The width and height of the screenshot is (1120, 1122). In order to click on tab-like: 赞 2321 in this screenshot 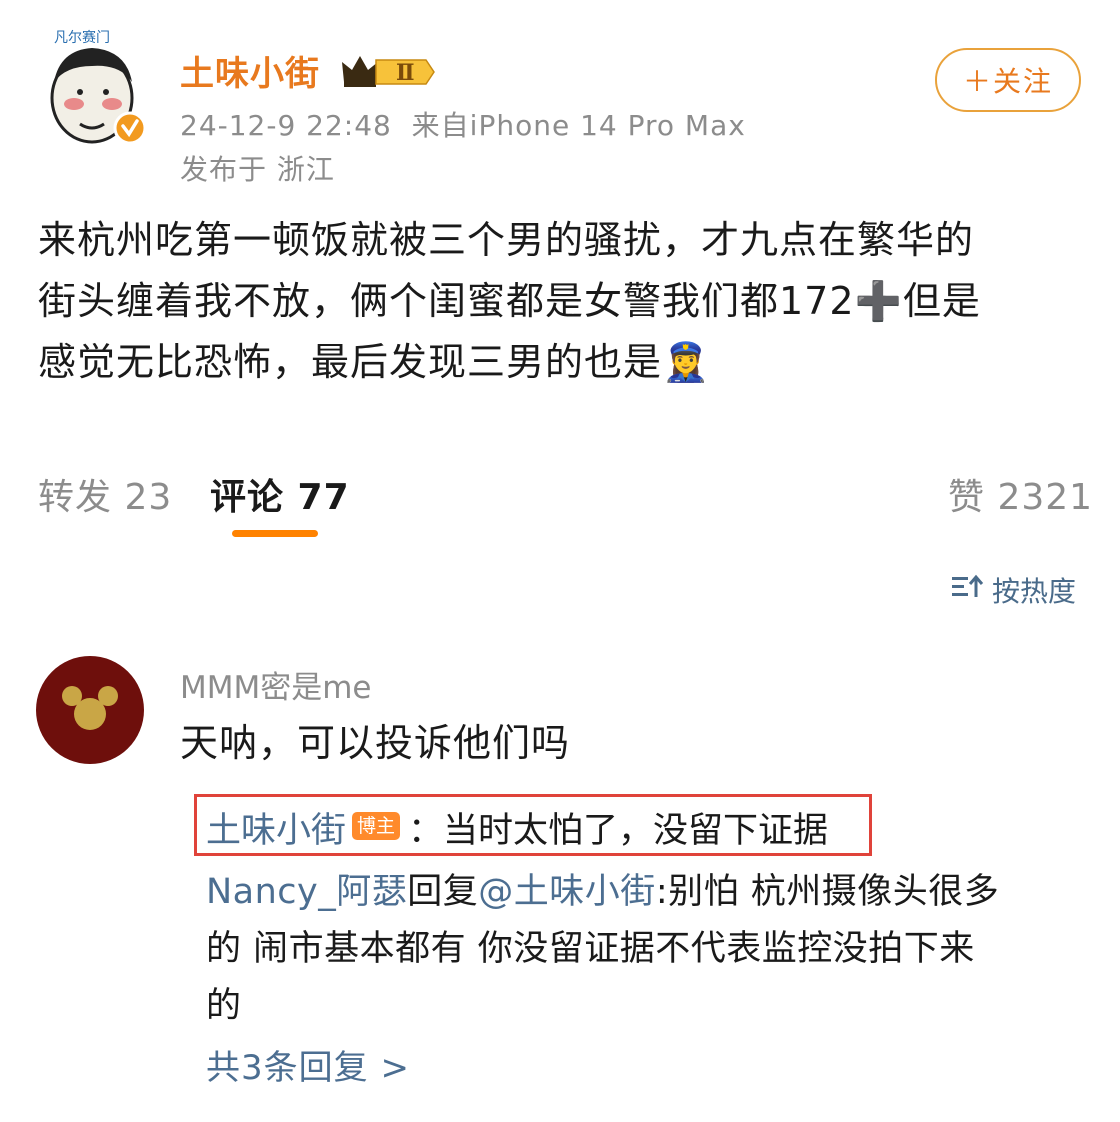, I will do `click(1020, 494)`.